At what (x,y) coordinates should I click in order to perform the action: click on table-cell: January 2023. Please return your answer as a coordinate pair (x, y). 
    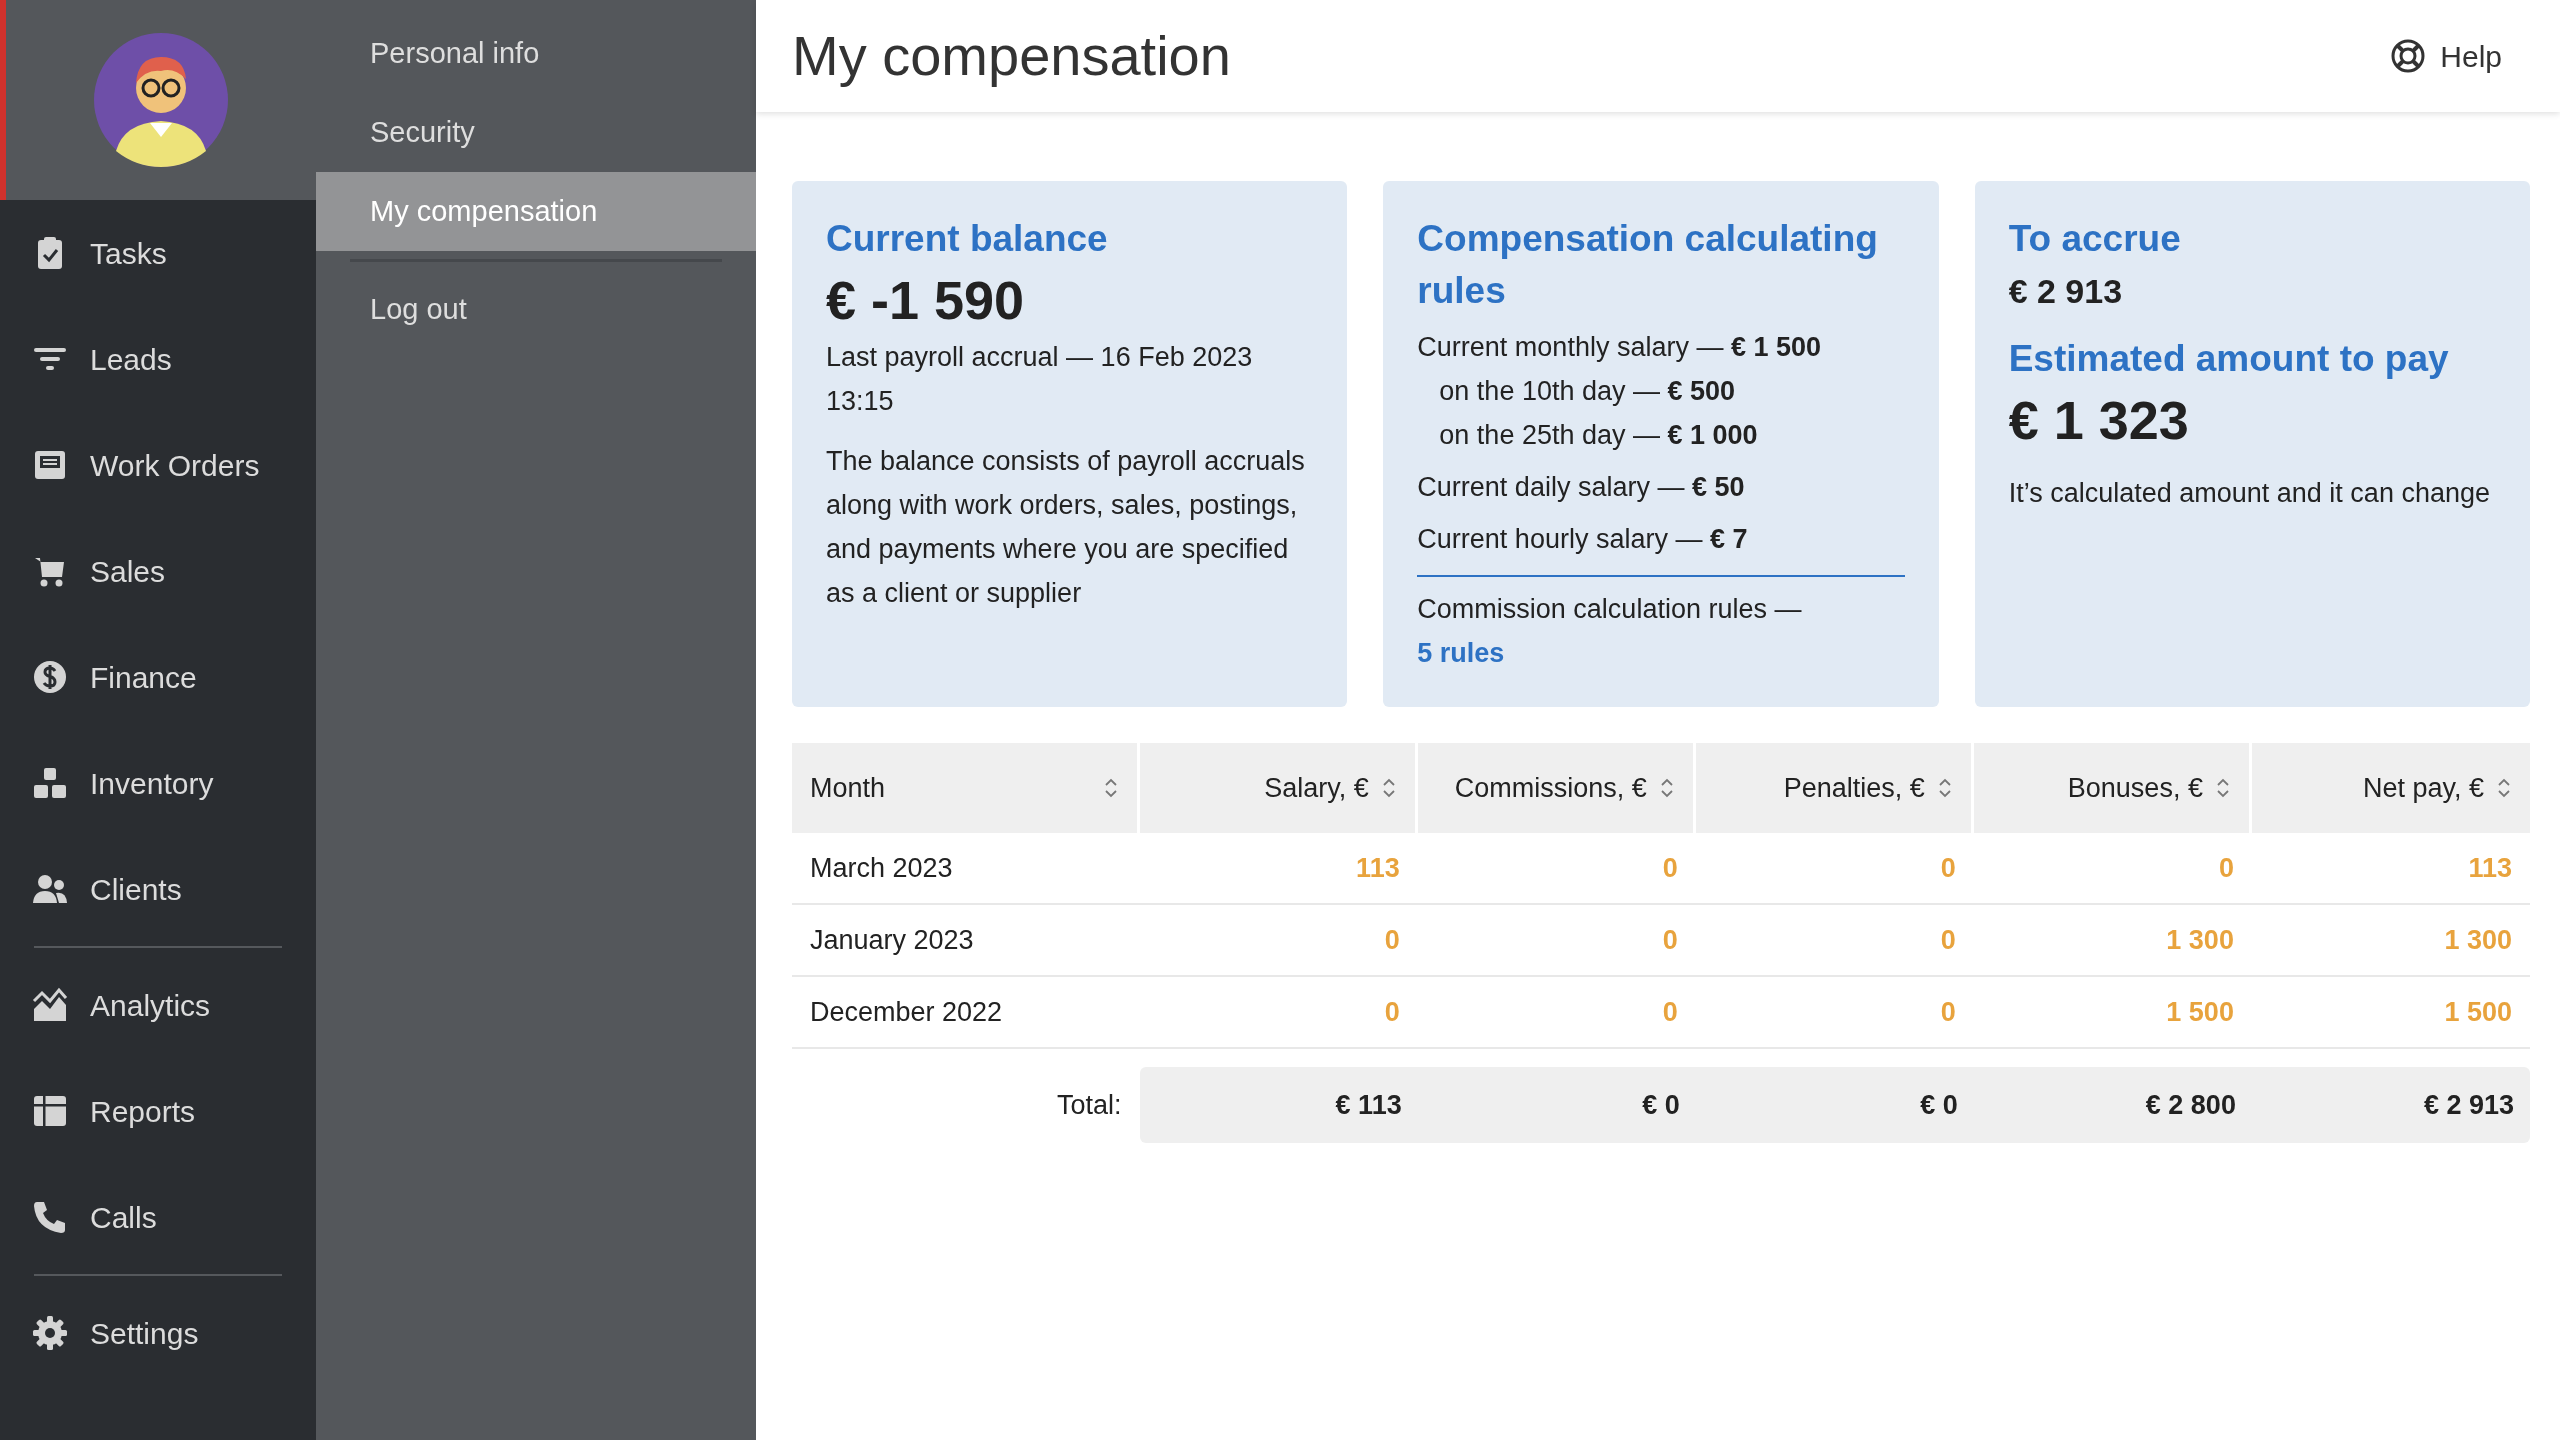
    Looking at the image, I should click on (892, 939).